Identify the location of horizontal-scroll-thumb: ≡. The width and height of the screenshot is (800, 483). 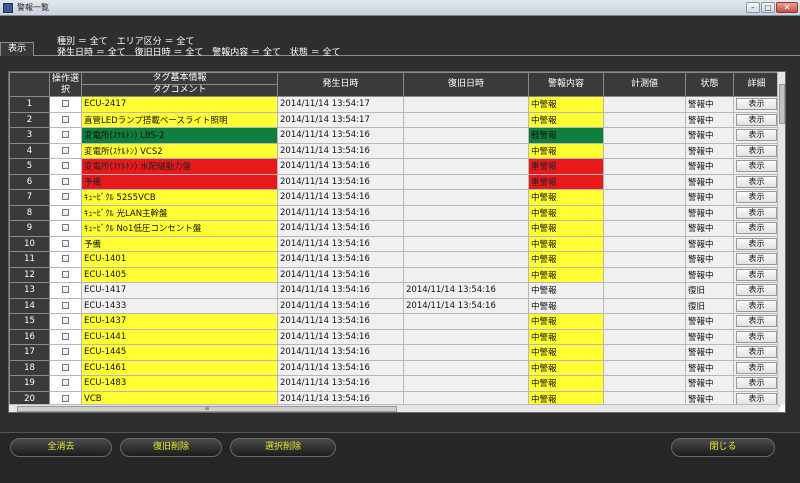
(207, 409).